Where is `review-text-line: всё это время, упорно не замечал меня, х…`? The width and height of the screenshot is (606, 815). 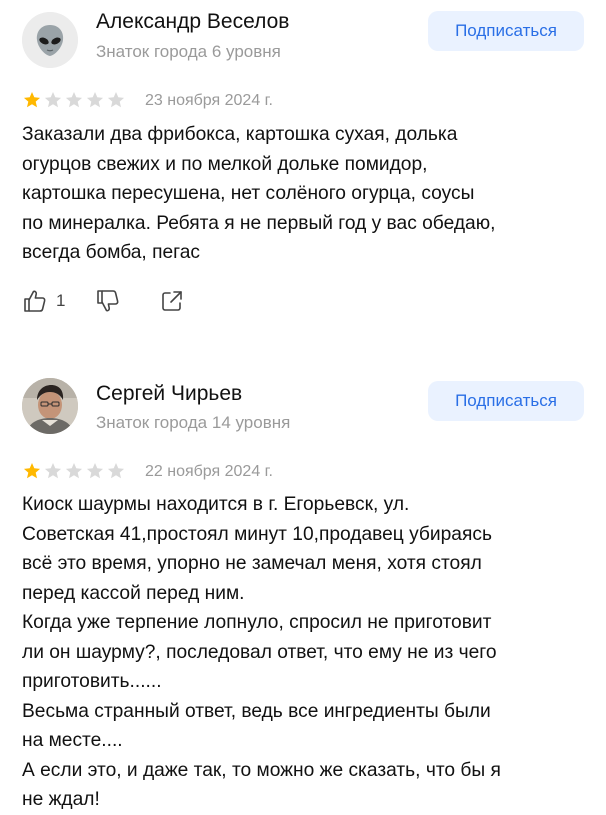 review-text-line: всё это время, упорно не замечал меня, х… is located at coordinates (252, 563).